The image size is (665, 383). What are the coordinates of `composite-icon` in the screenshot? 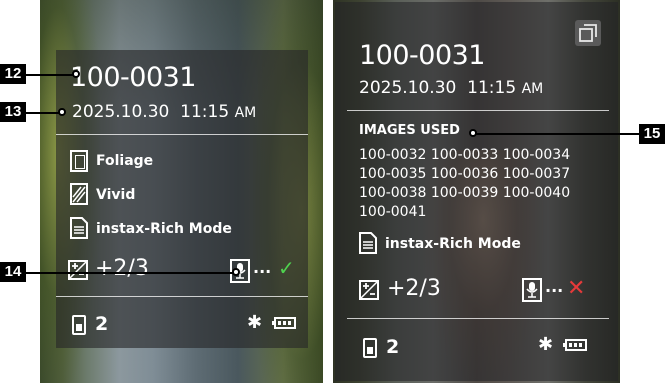 It's located at (588, 33).